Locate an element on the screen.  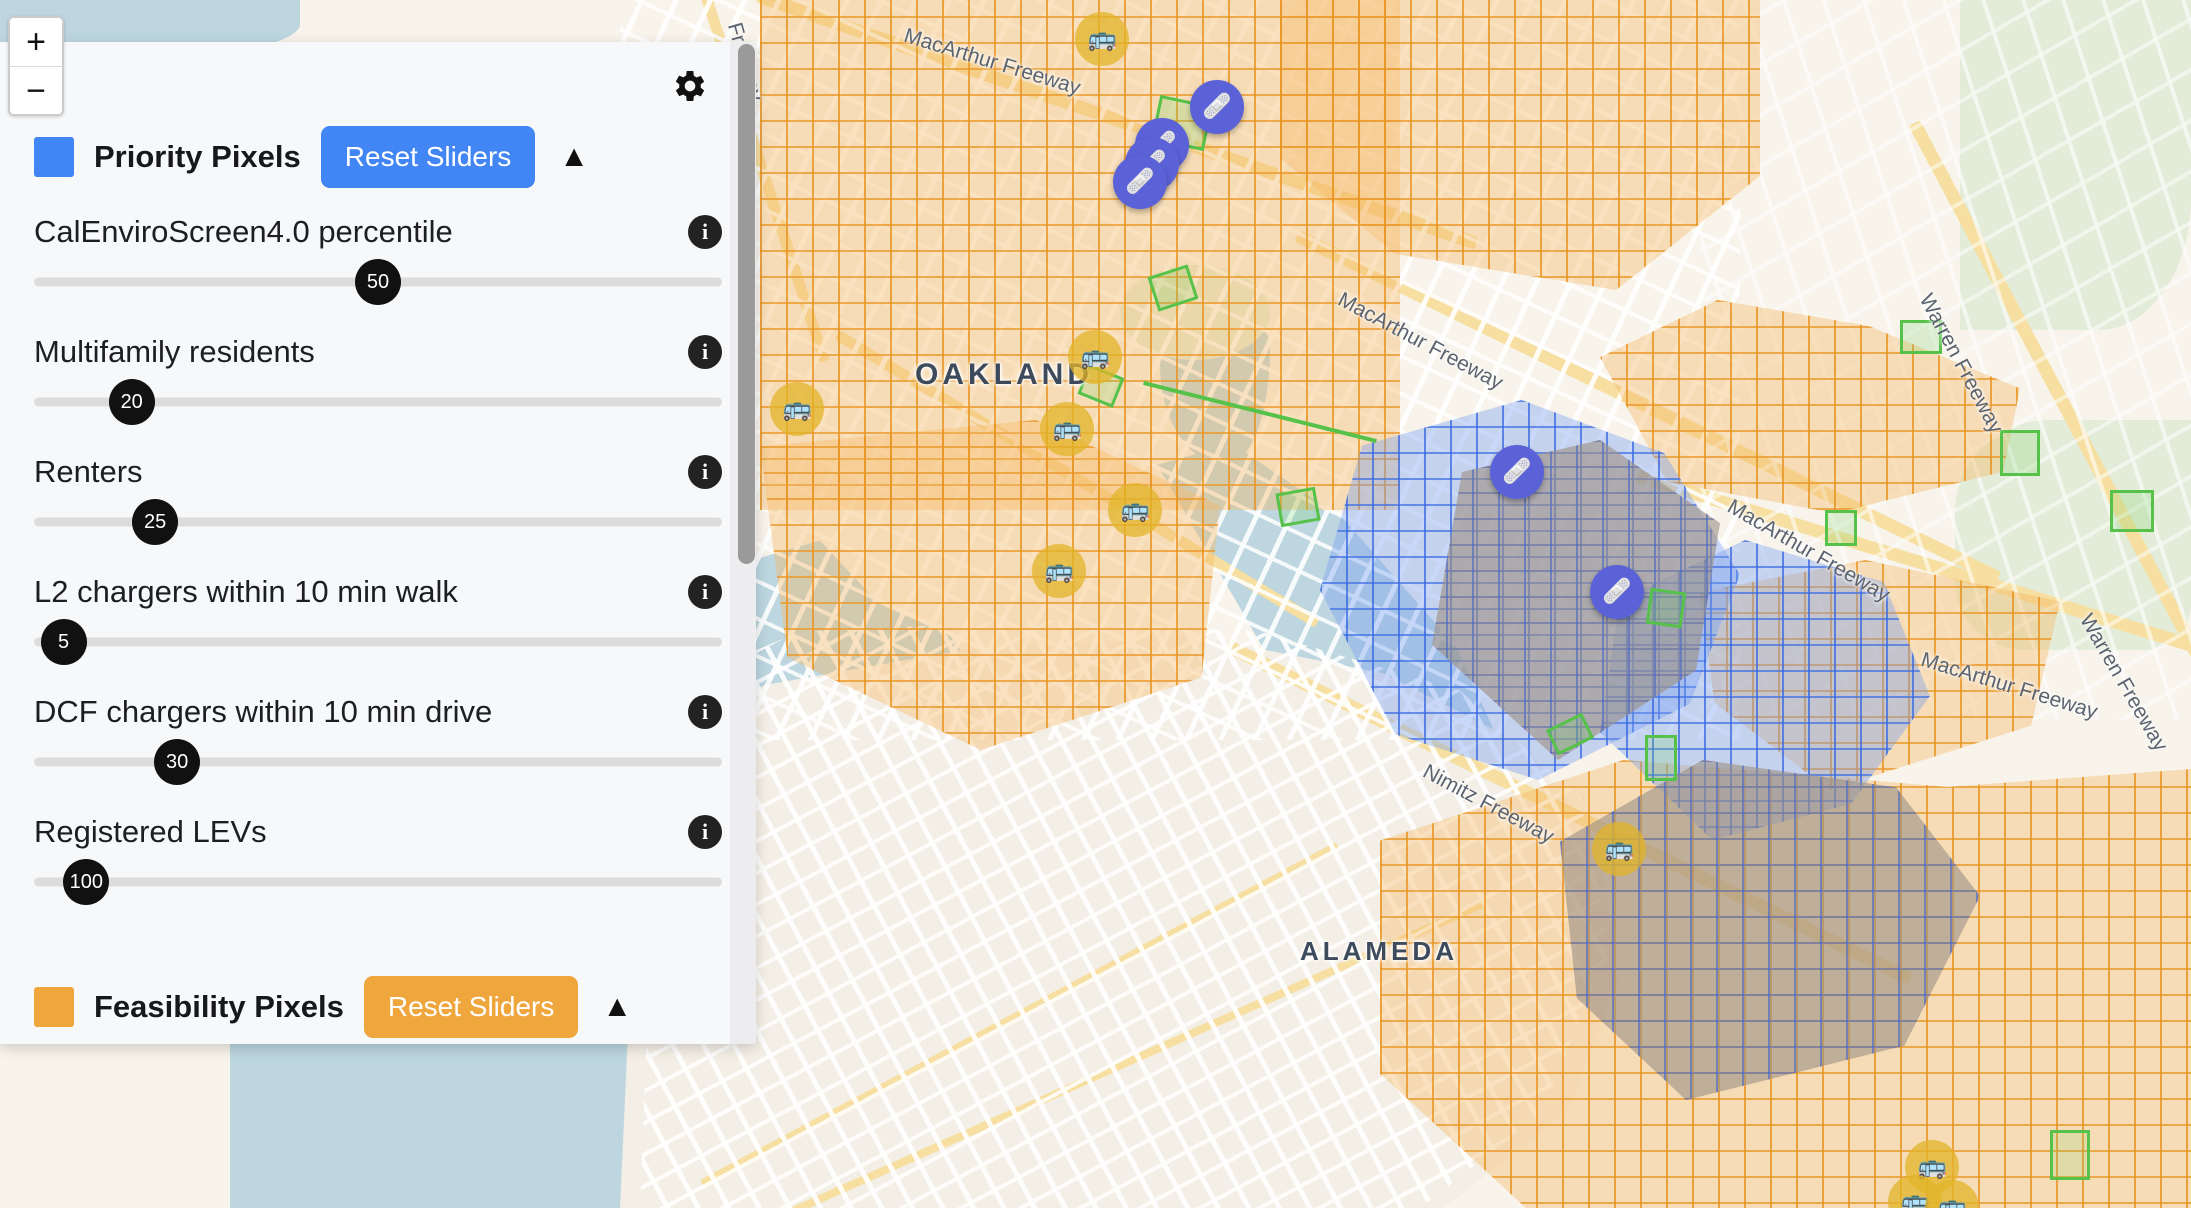
slider-block: DCF chargers within 10 min drive i 30 is located at coordinates (378, 741).